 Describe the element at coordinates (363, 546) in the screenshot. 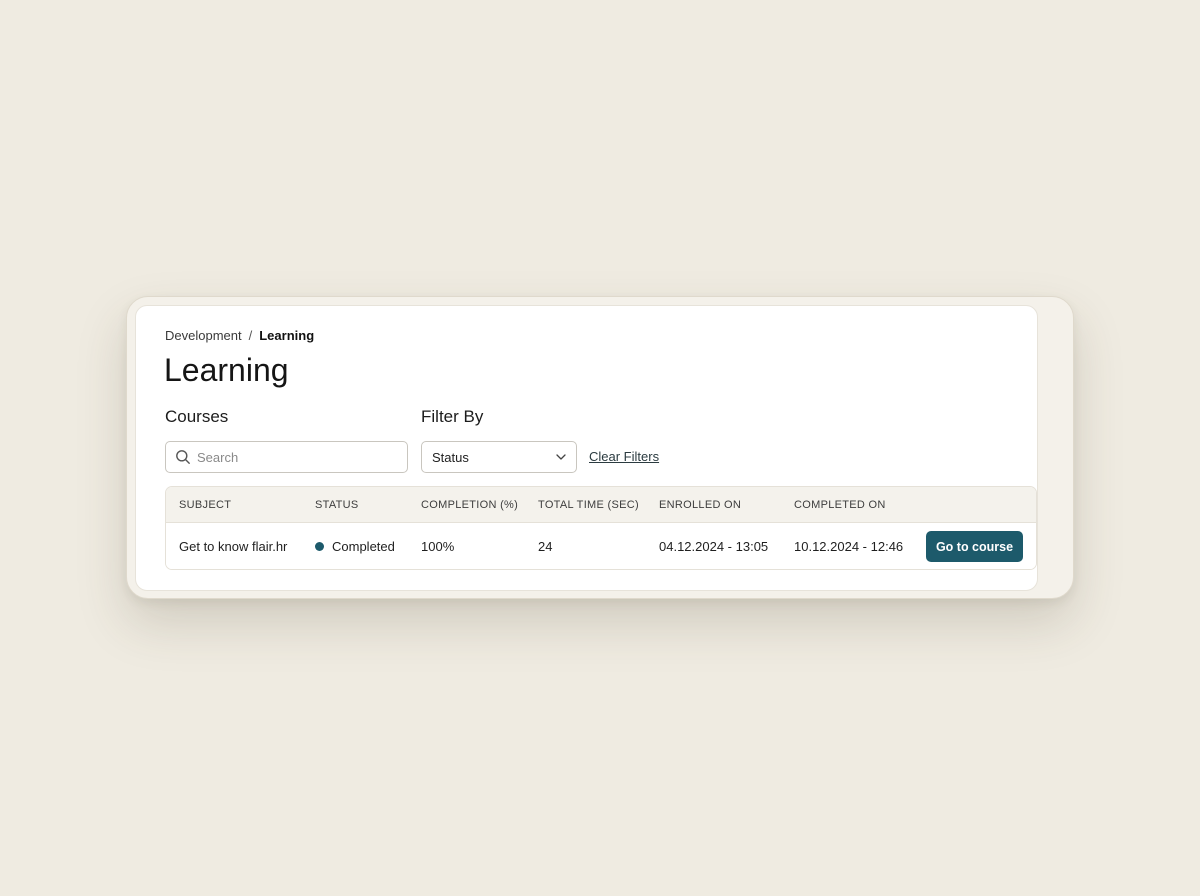

I see `status-text: Completed` at that location.